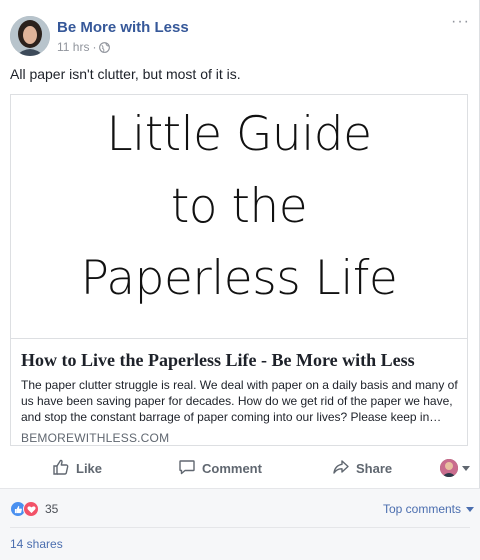  Describe the element at coordinates (240, 527) in the screenshot. I see `footer-divider` at that location.